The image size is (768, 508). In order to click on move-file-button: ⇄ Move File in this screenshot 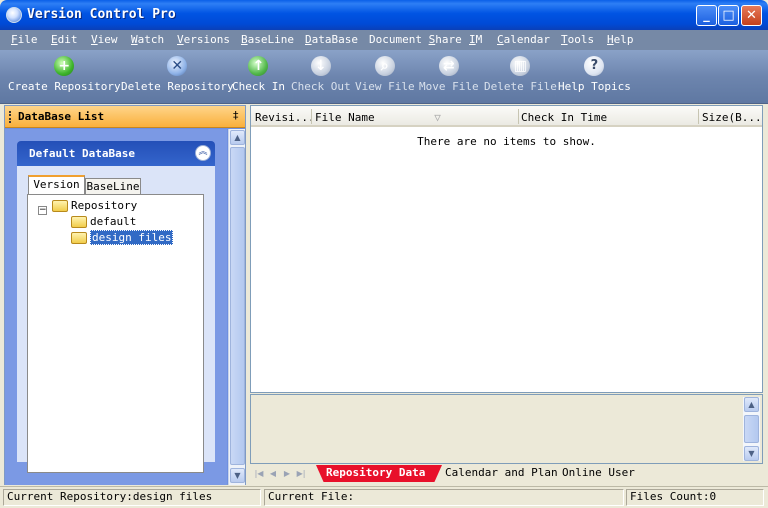, I will do `click(449, 74)`.